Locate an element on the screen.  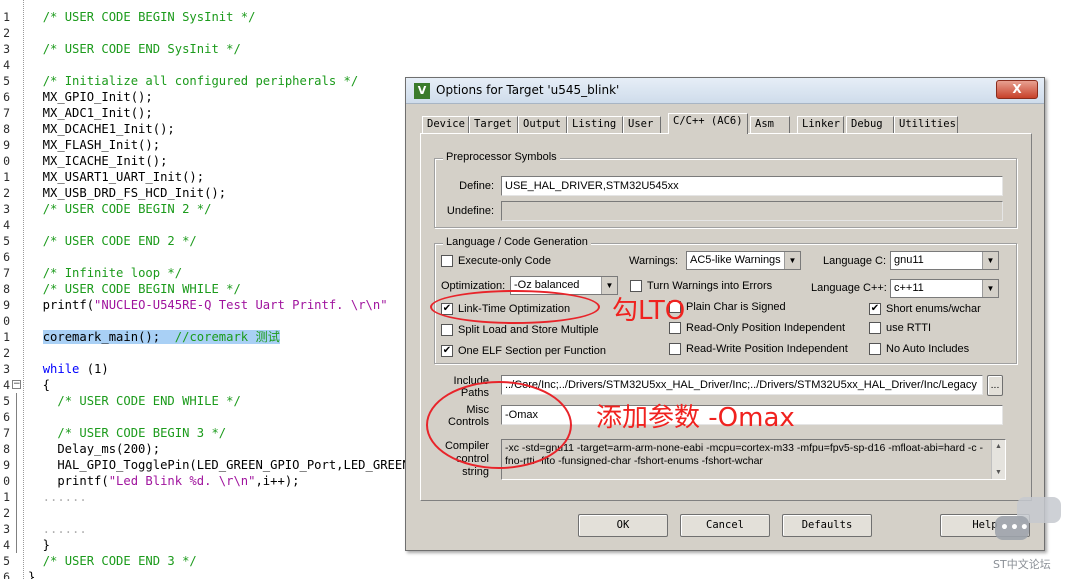
code-token: printf( is located at coordinates (68, 481).